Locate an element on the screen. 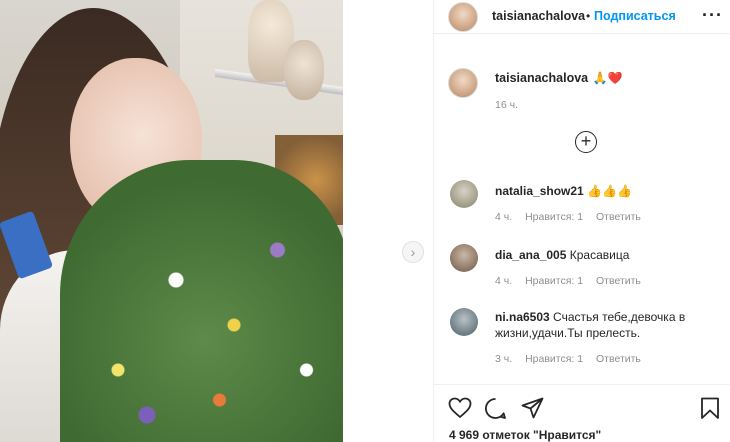 Image resolution: width=730 pixels, height=442 pixels. author-avatar is located at coordinates (463, 17).